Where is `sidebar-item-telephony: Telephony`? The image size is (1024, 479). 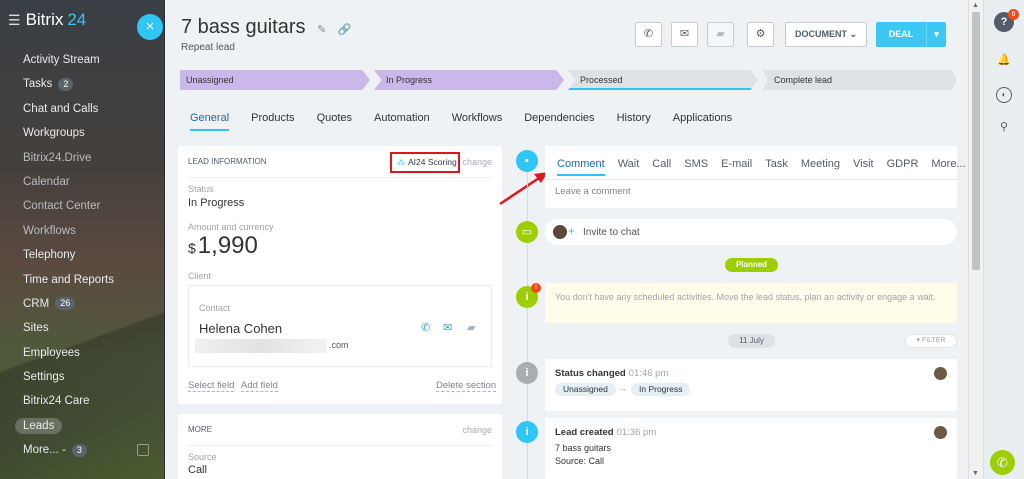
sidebar-item-telephony: Telephony is located at coordinates (82, 255).